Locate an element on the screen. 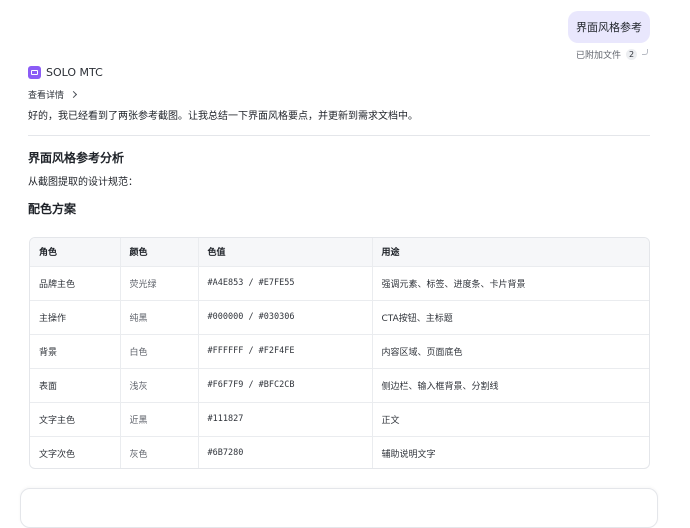 The width and height of the screenshot is (690, 528). cell-value: #F6F7F9 / #BFC2CB is located at coordinates (285, 385).